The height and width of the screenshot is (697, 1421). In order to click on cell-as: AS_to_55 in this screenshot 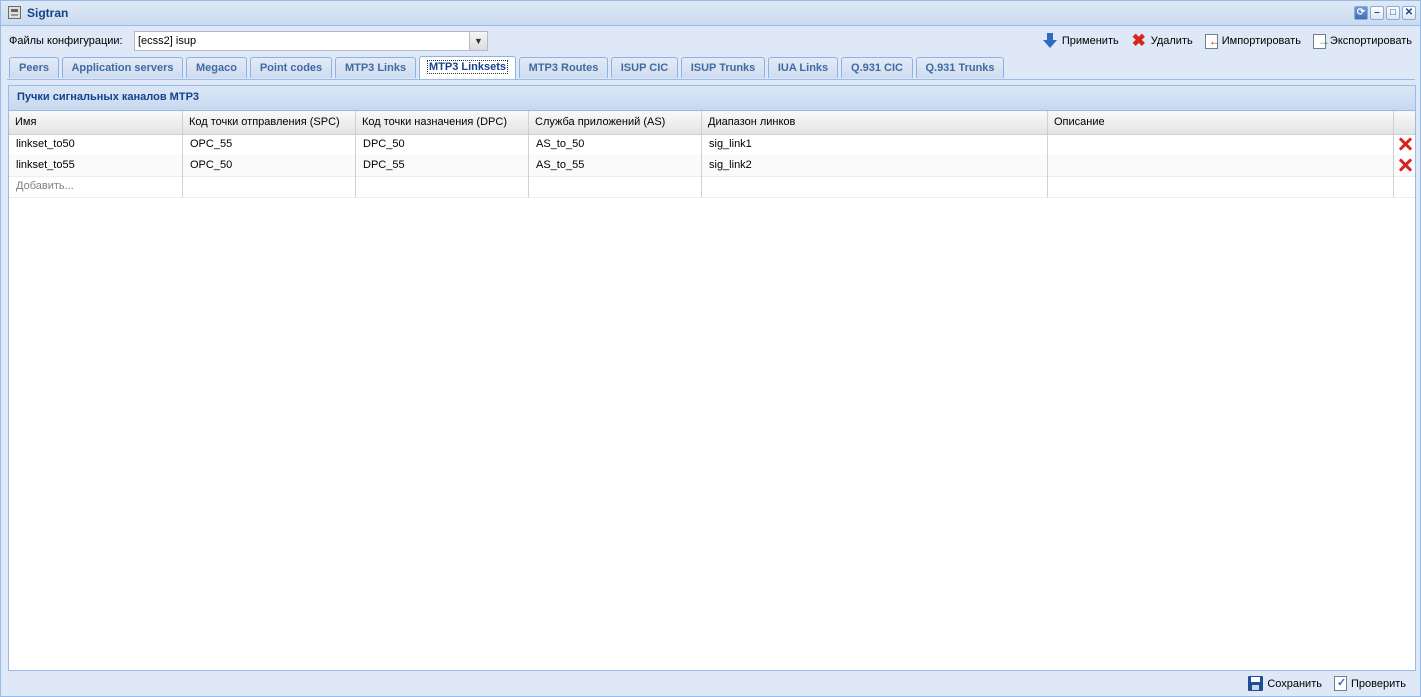, I will do `click(615, 165)`.